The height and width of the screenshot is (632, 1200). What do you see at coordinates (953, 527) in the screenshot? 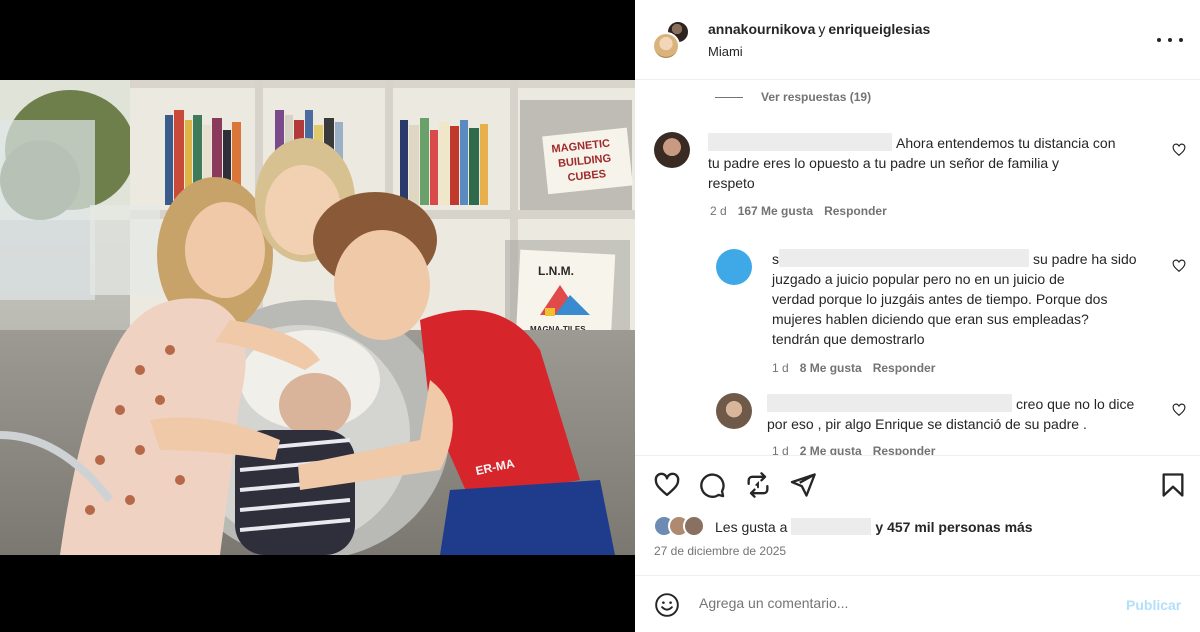
I see `likes-count: y 457 mil personas más` at bounding box center [953, 527].